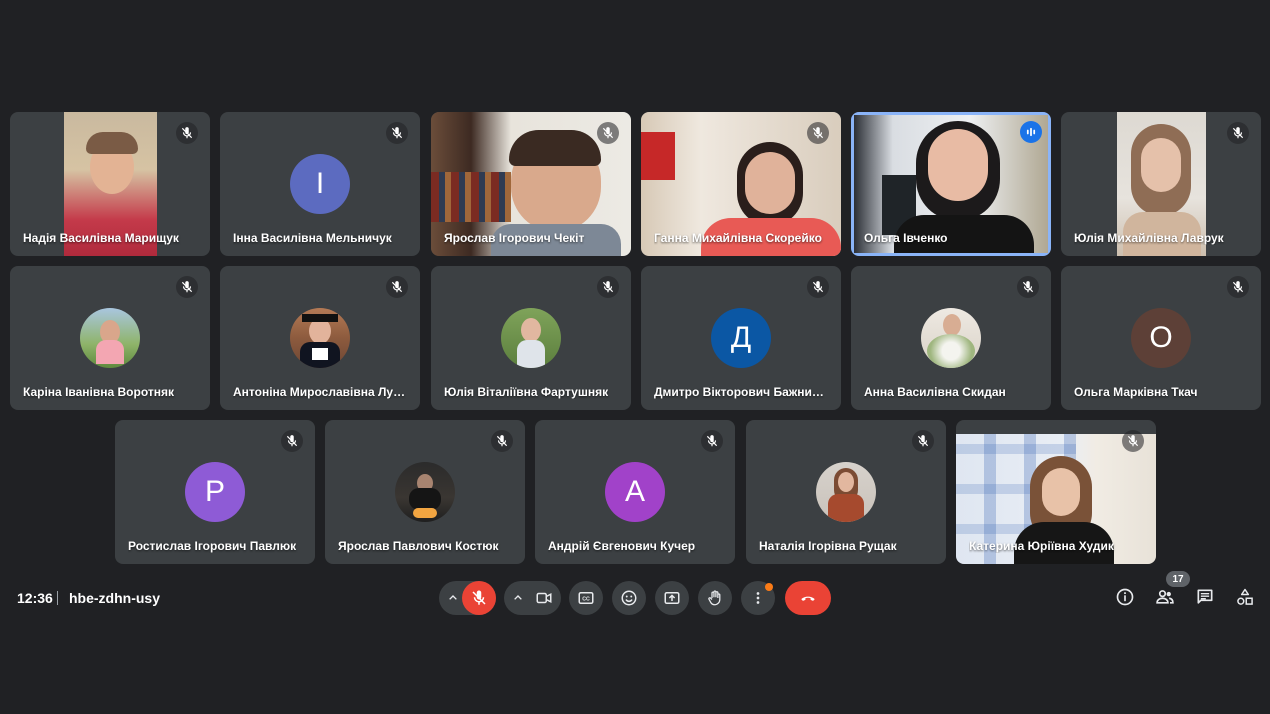 Image resolution: width=1270 pixels, height=714 pixels. What do you see at coordinates (101, 238) in the screenshot?
I see `participant-name: Надія Василівна Марищук` at bounding box center [101, 238].